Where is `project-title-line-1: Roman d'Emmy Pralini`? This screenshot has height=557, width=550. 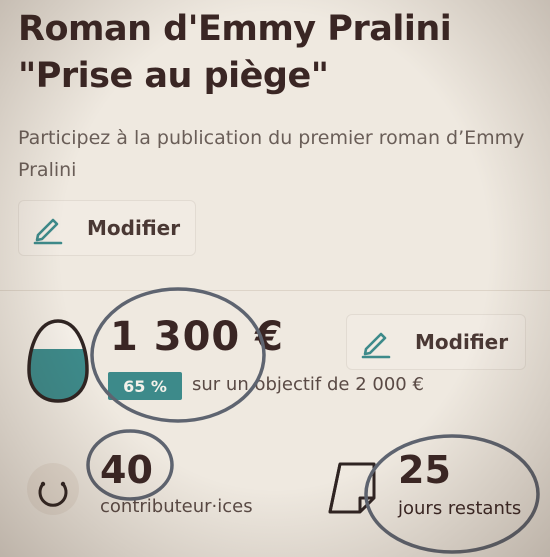 project-title-line-1: Roman d'Emmy Pralini is located at coordinates (235, 29).